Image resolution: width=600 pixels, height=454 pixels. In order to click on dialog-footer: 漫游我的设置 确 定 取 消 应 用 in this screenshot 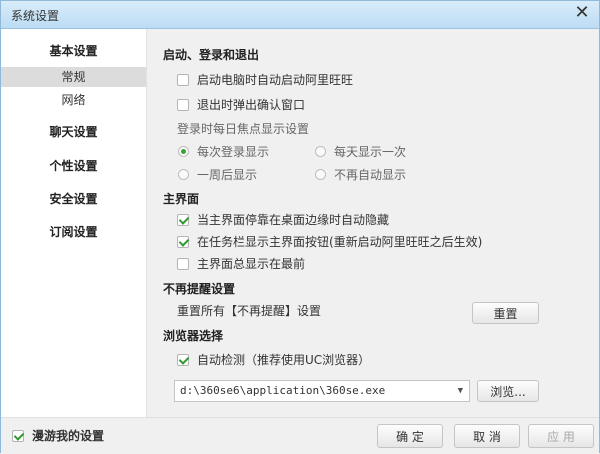, I will do `click(300, 435)`.